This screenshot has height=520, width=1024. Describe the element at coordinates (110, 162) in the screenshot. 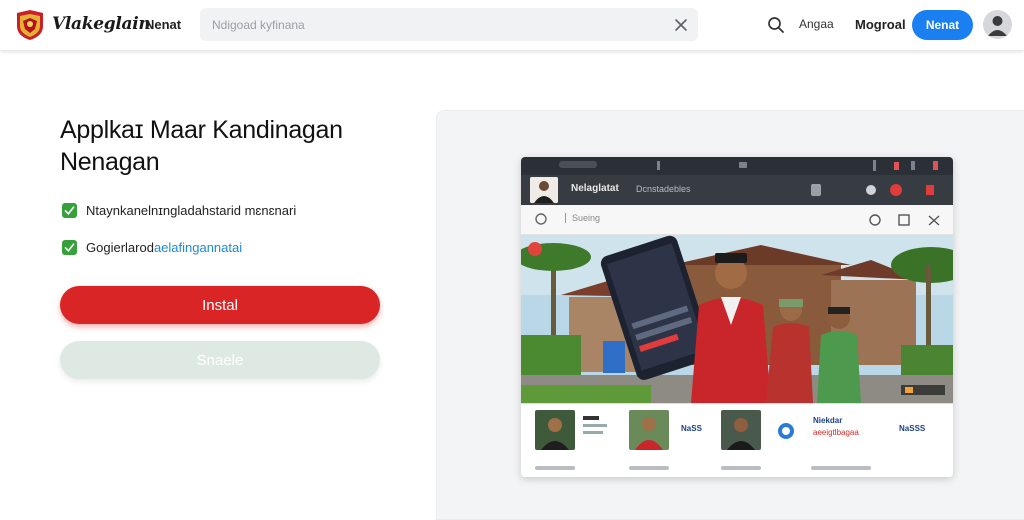

I see `hero-title-line2: Nenagan` at that location.